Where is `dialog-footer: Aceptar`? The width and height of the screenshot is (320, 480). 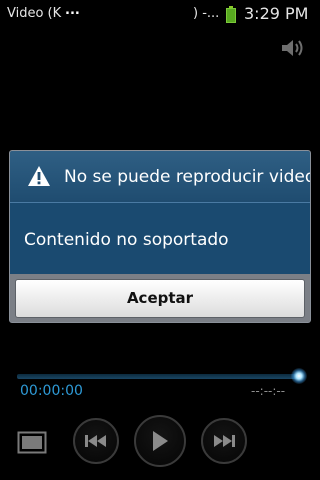 dialog-footer: Aceptar is located at coordinates (160, 298).